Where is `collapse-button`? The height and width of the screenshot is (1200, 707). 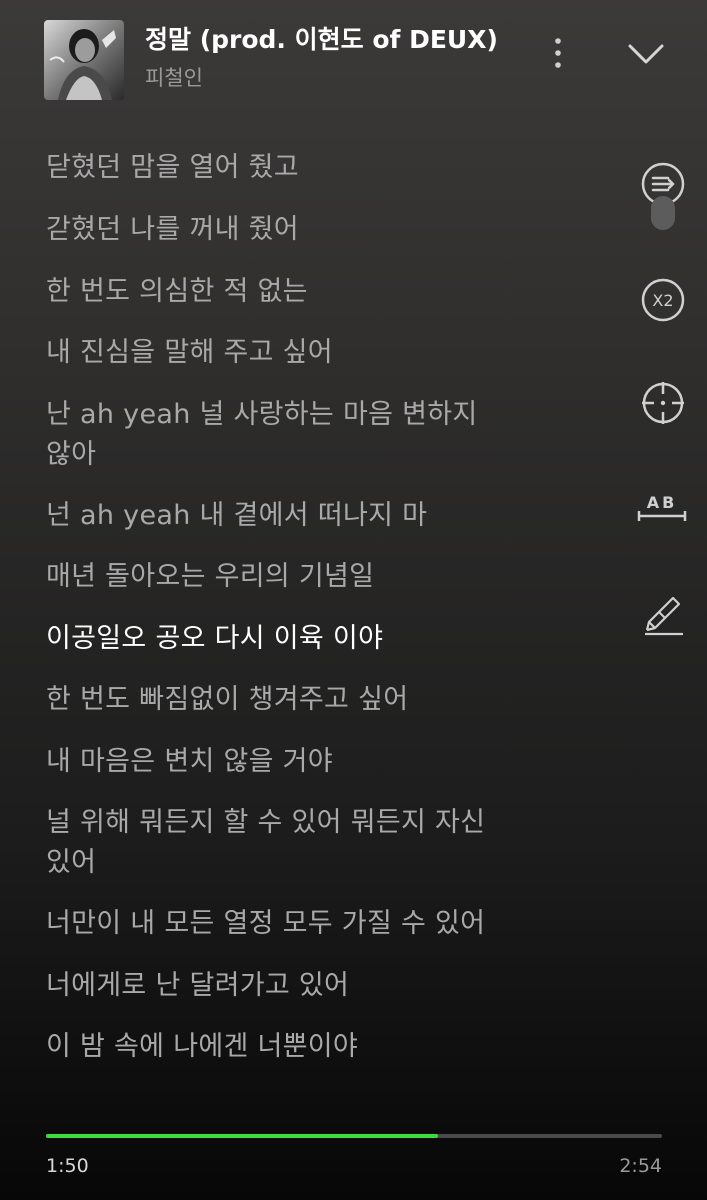 collapse-button is located at coordinates (646, 54).